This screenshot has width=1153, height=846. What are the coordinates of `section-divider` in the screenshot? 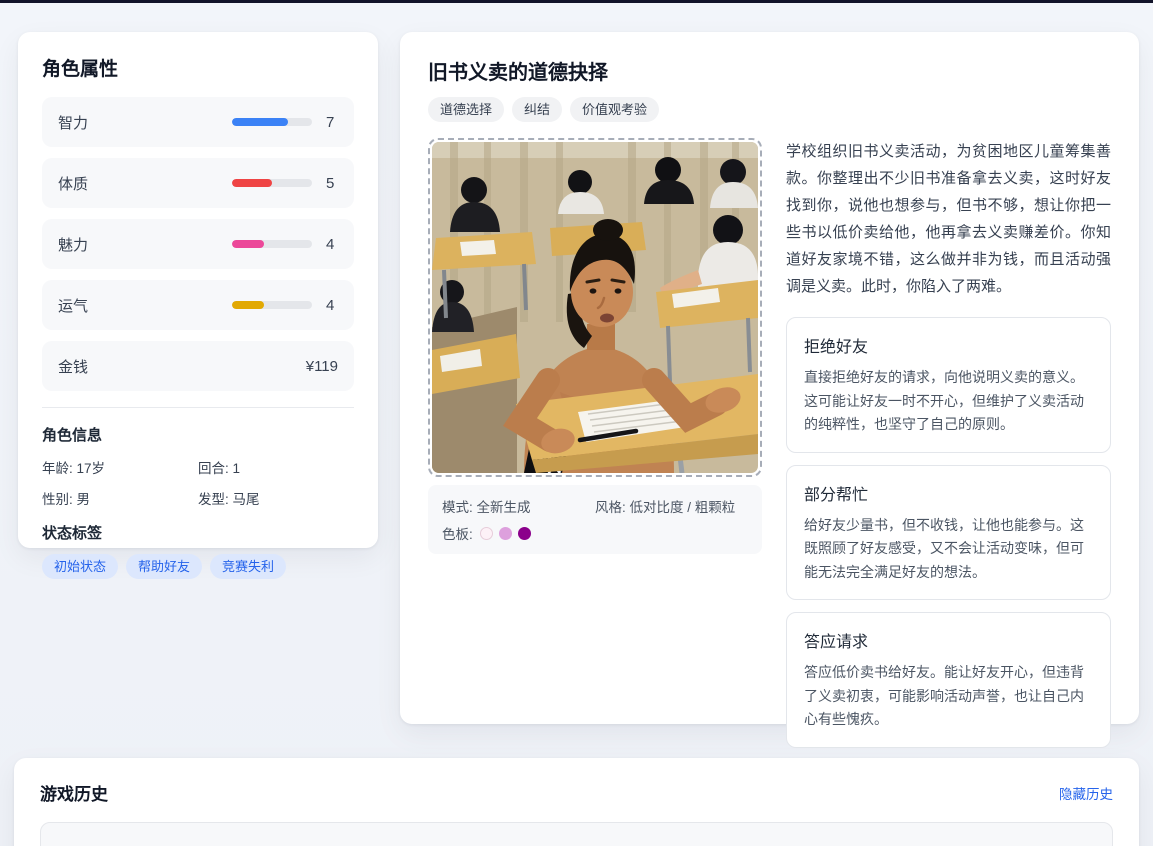 It's located at (198, 407).